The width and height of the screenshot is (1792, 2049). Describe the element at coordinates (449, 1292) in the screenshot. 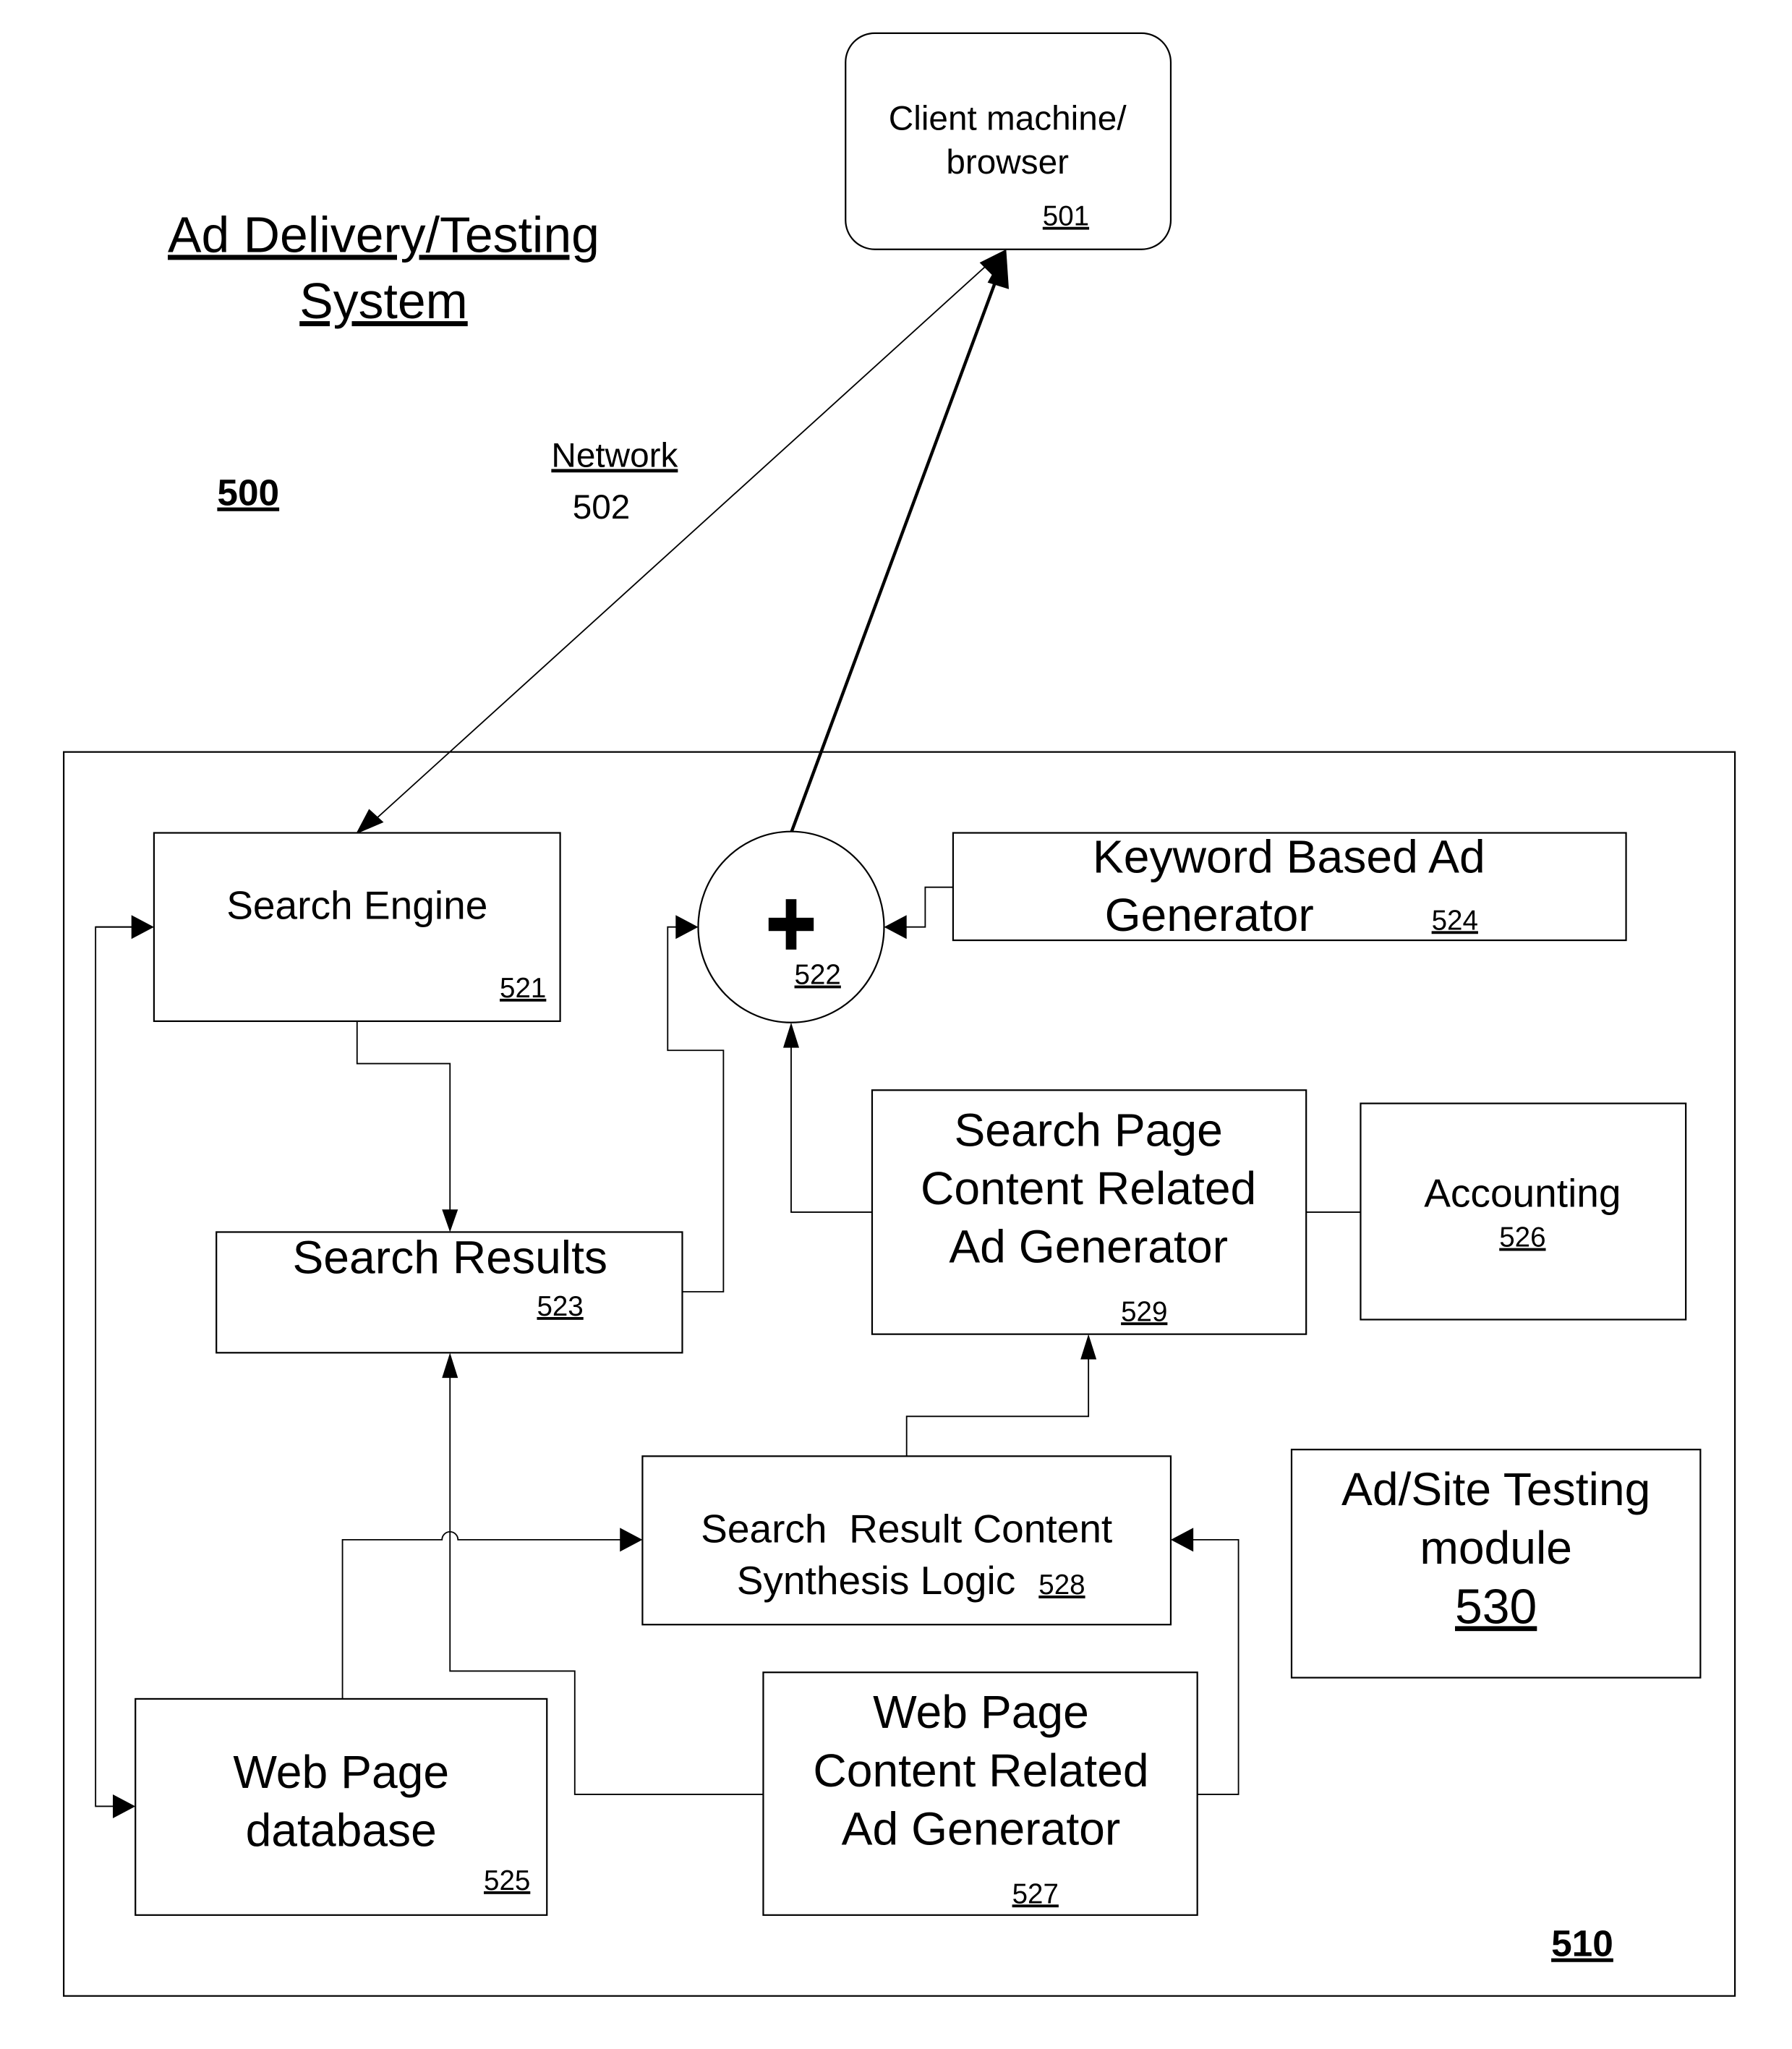

I see `search-results-node: Search Results 523` at that location.